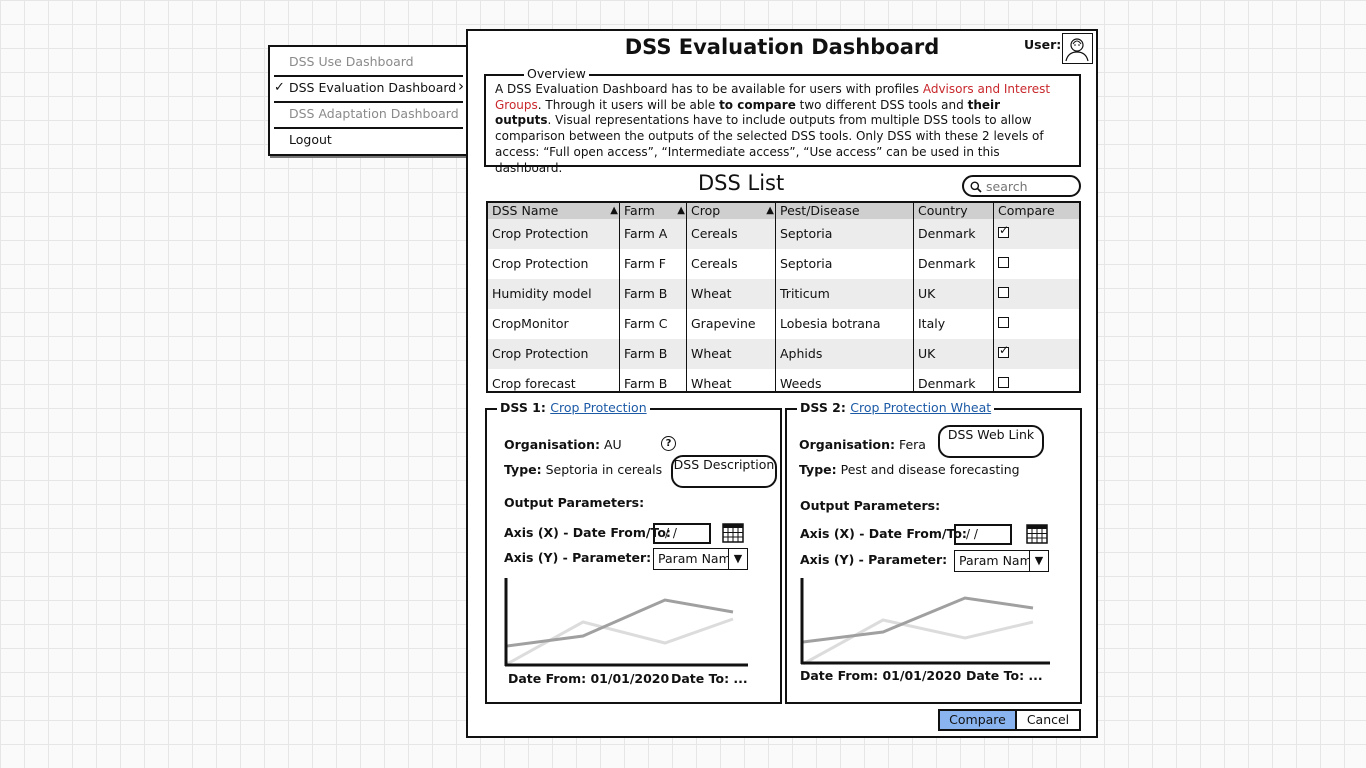 The height and width of the screenshot is (768, 1366). What do you see at coordinates (530, 323) in the screenshot?
I see `table-cell-name: CropMonitor` at bounding box center [530, 323].